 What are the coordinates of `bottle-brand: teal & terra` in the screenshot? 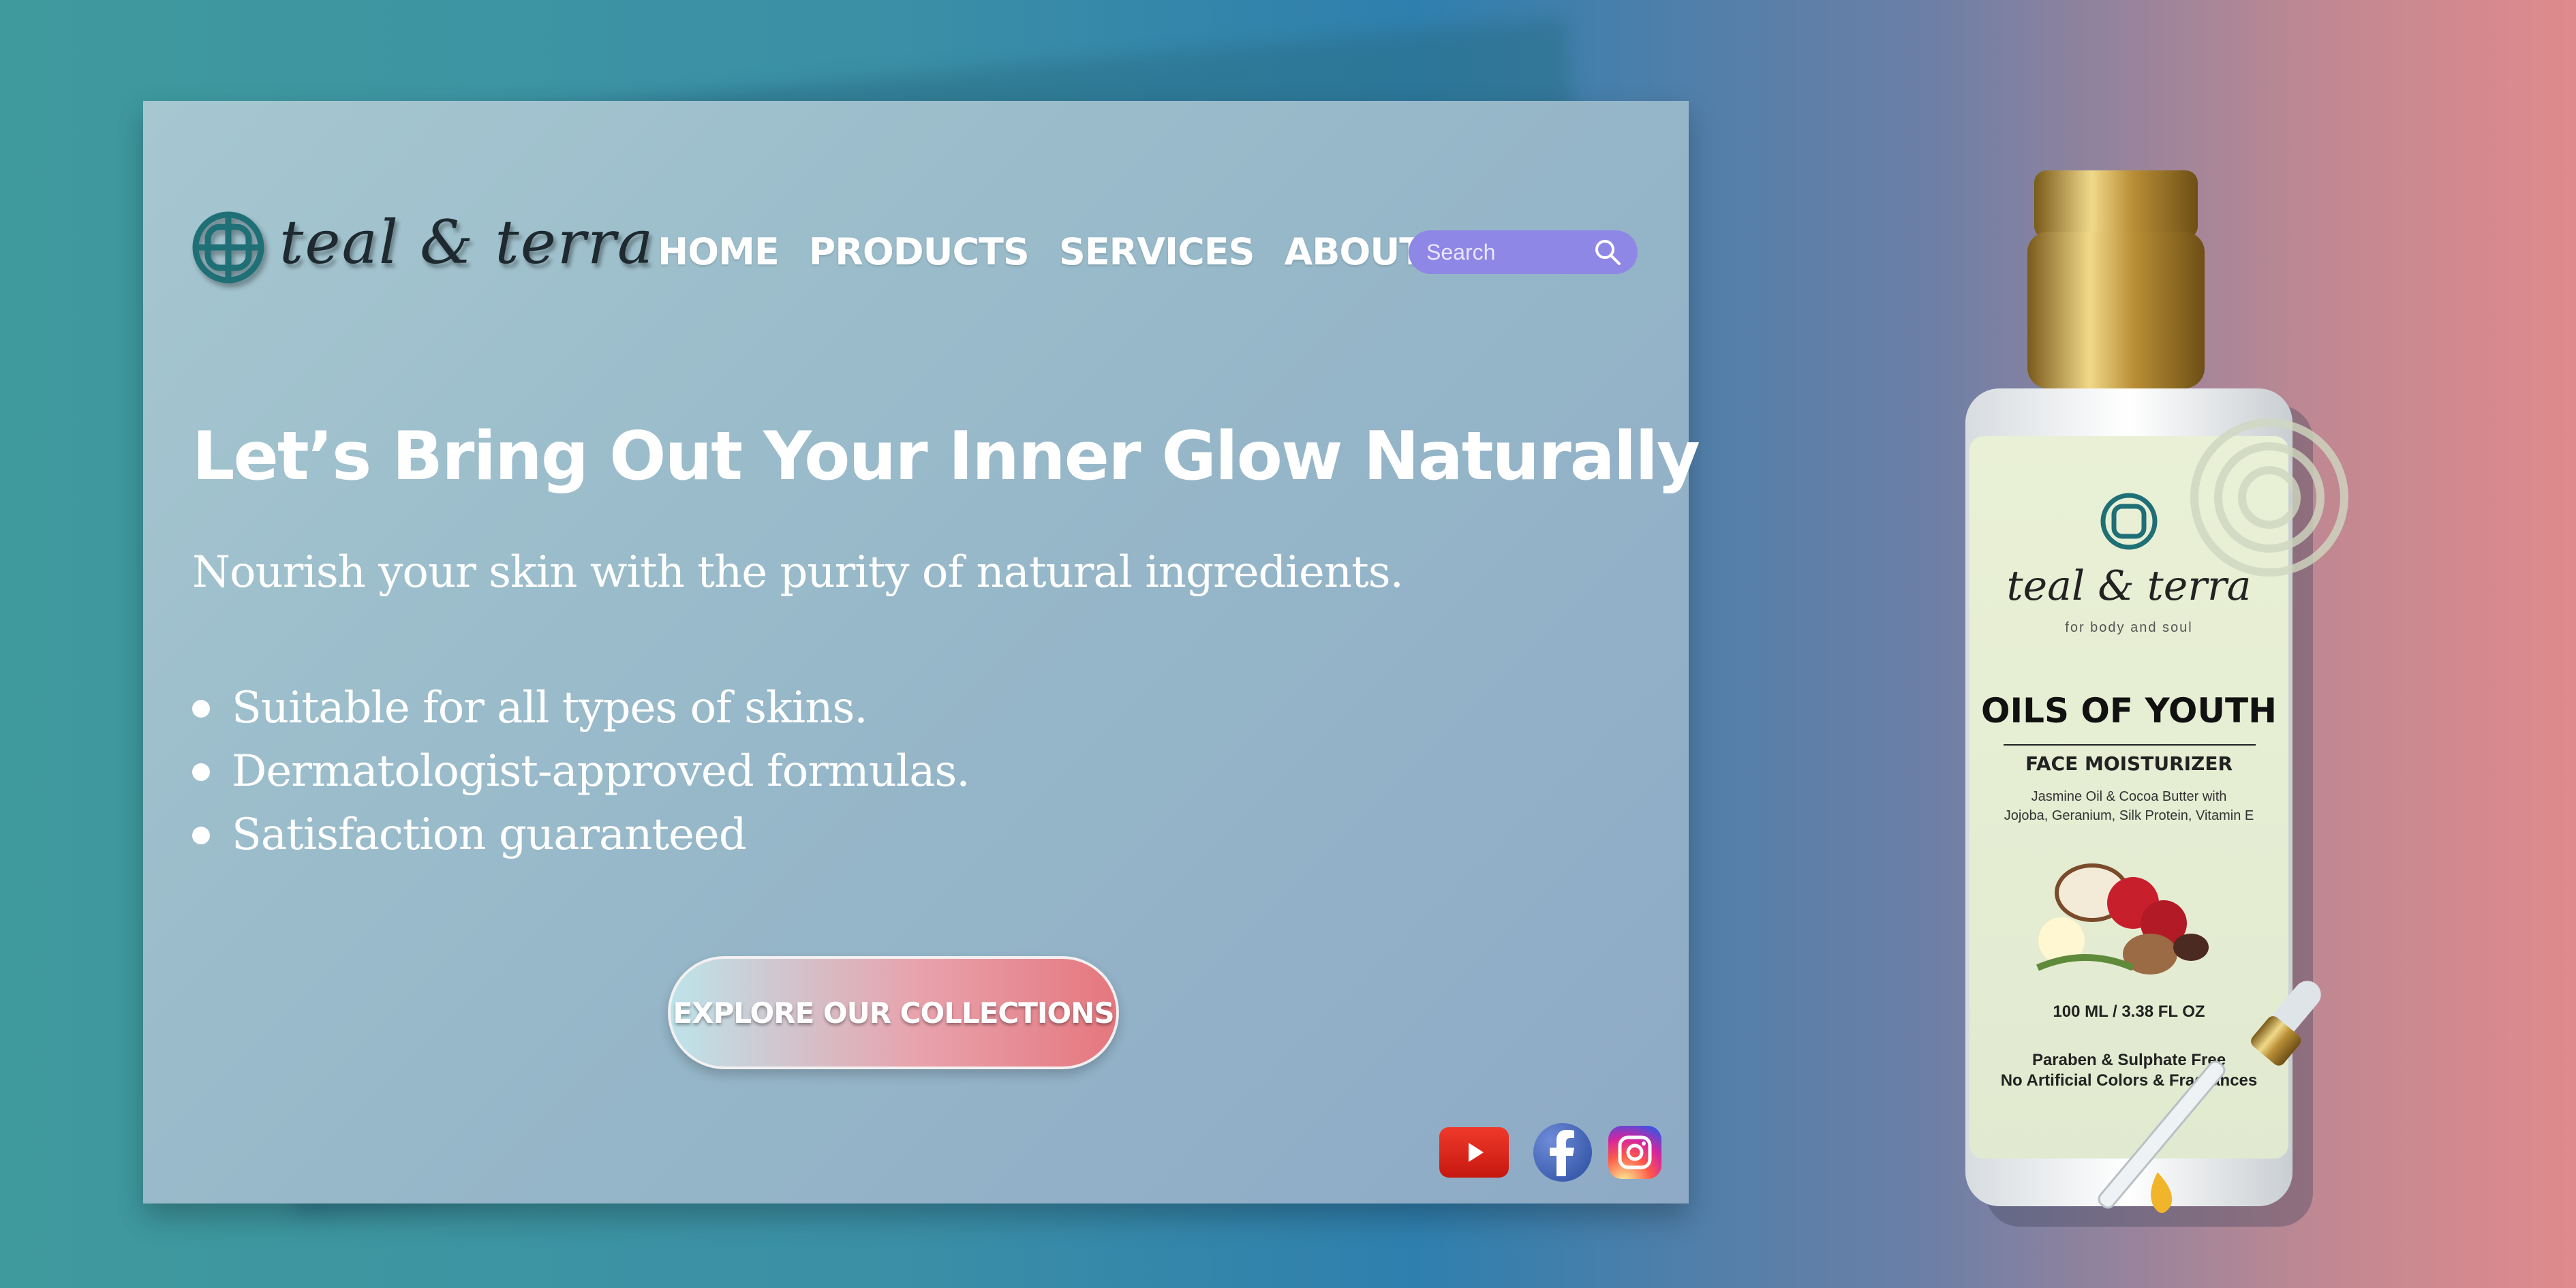 It's located at (2129, 586).